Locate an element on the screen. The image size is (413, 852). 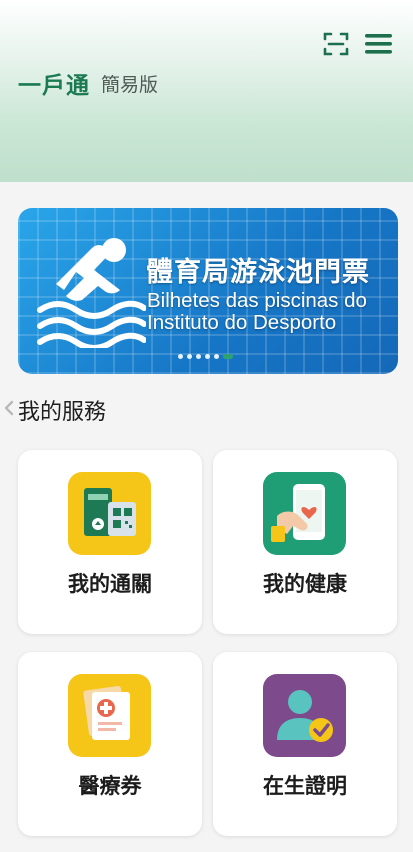
medical-voucher-icon is located at coordinates (109, 715).